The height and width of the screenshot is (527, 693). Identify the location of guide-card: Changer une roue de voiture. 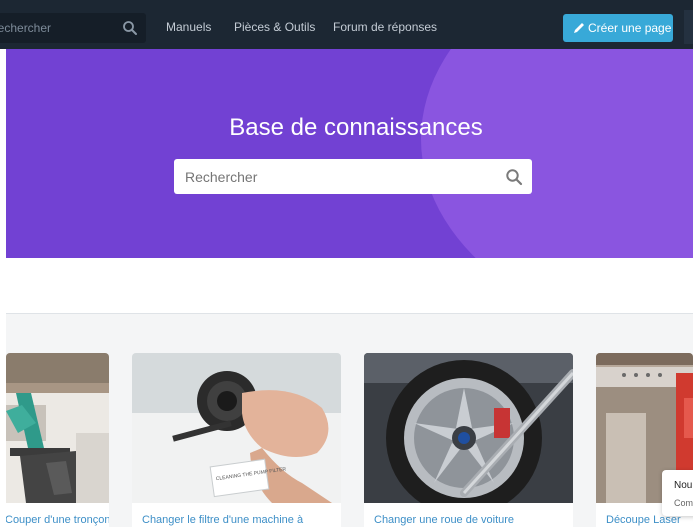
(468, 440).